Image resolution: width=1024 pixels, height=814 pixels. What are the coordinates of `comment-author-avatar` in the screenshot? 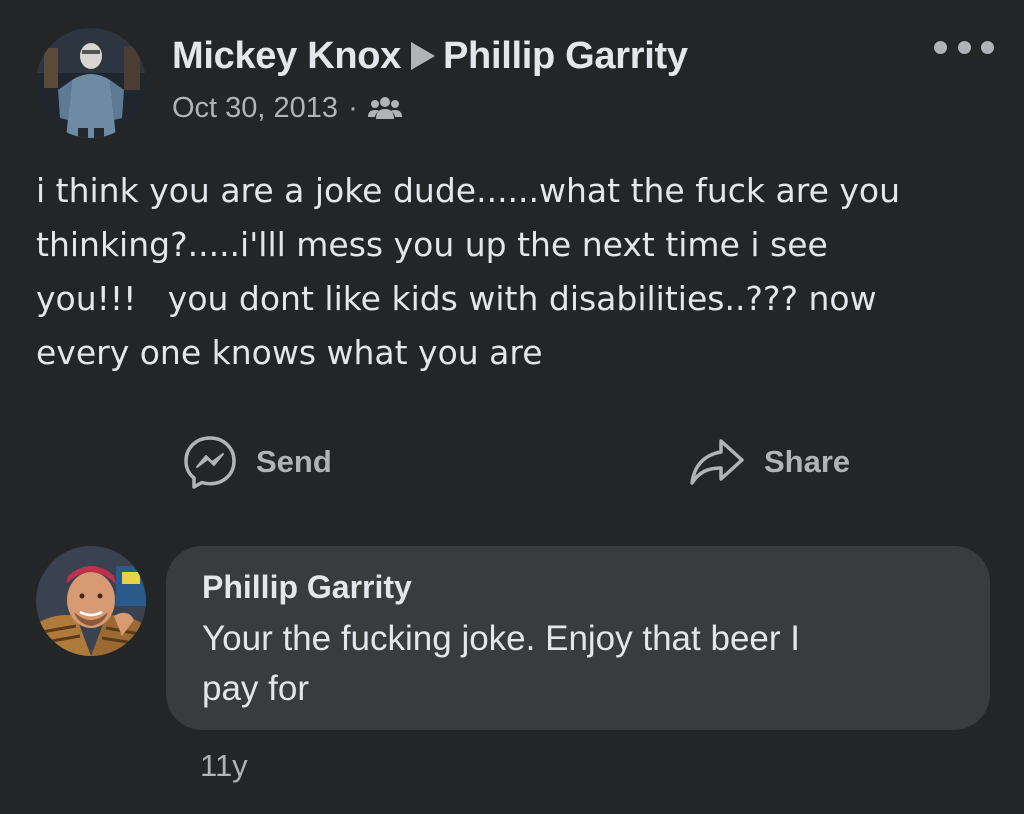 It's located at (91, 601).